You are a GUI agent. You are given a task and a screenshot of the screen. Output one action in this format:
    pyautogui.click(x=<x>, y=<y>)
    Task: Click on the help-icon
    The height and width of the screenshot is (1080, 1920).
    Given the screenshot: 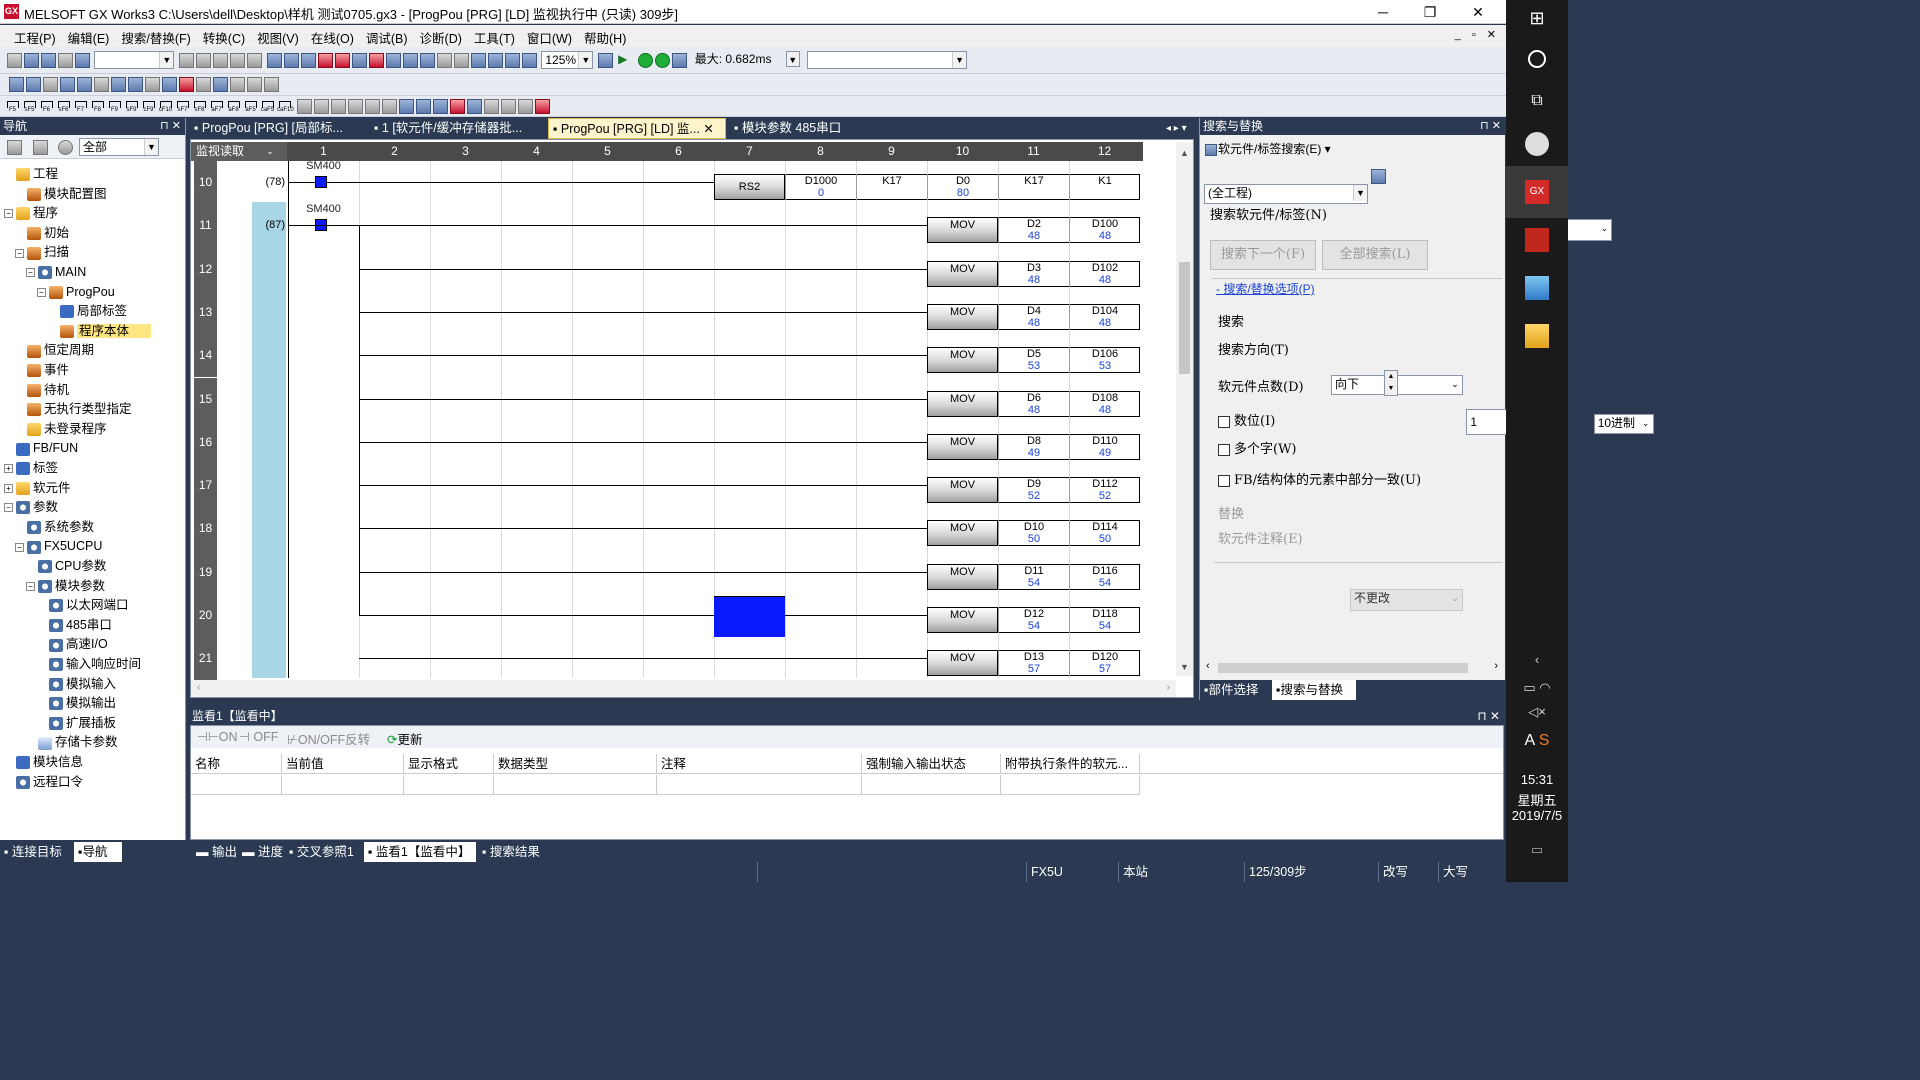 What is the action you would take?
    pyautogui.click(x=82, y=60)
    